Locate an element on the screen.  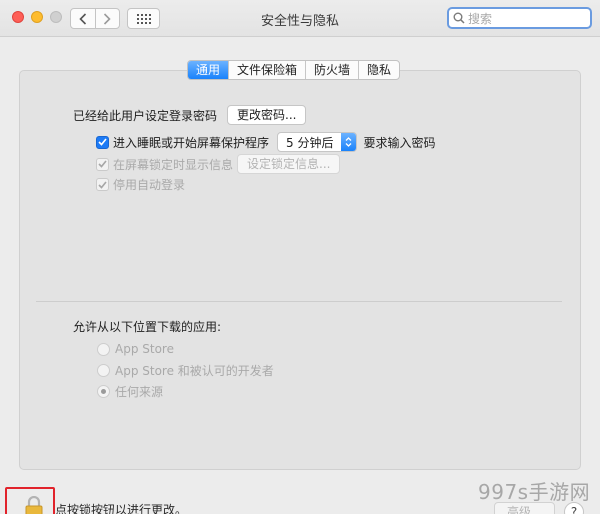
disable-autologin-label: 停用自动登录 is located at coordinates (149, 185).